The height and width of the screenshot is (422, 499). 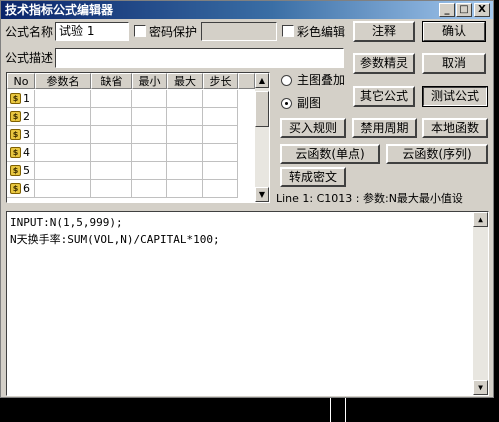 I want to click on scroll-thumb, so click(x=262, y=109).